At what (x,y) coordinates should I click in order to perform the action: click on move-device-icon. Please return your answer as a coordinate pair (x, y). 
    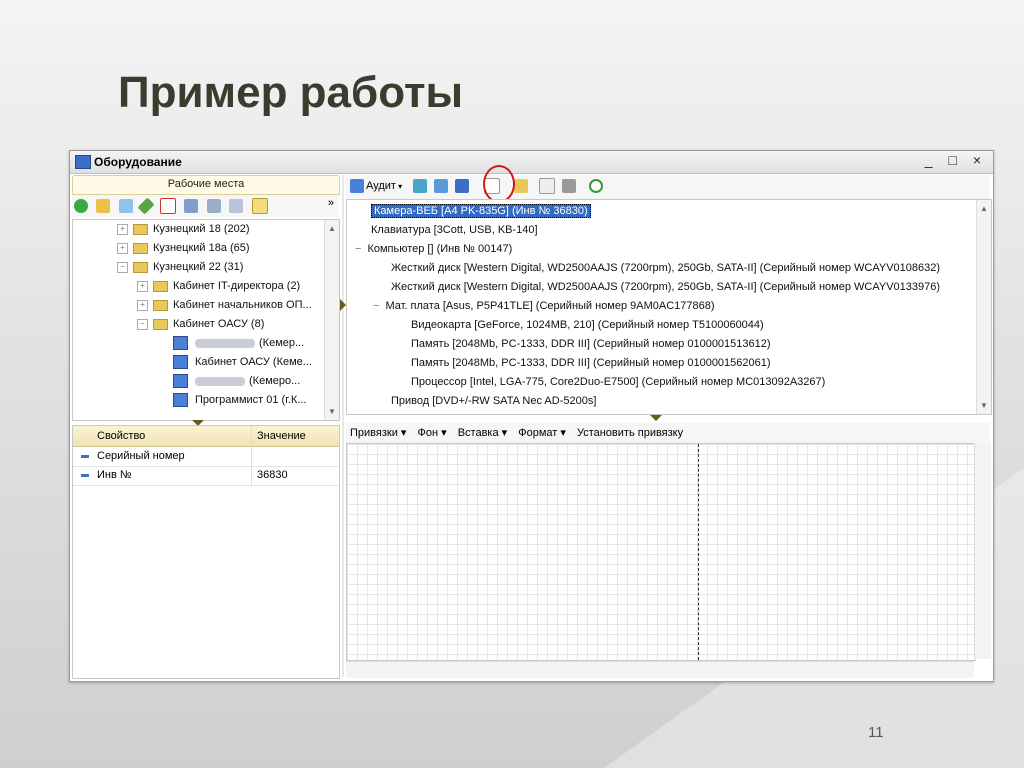
    Looking at the image, I should click on (520, 186).